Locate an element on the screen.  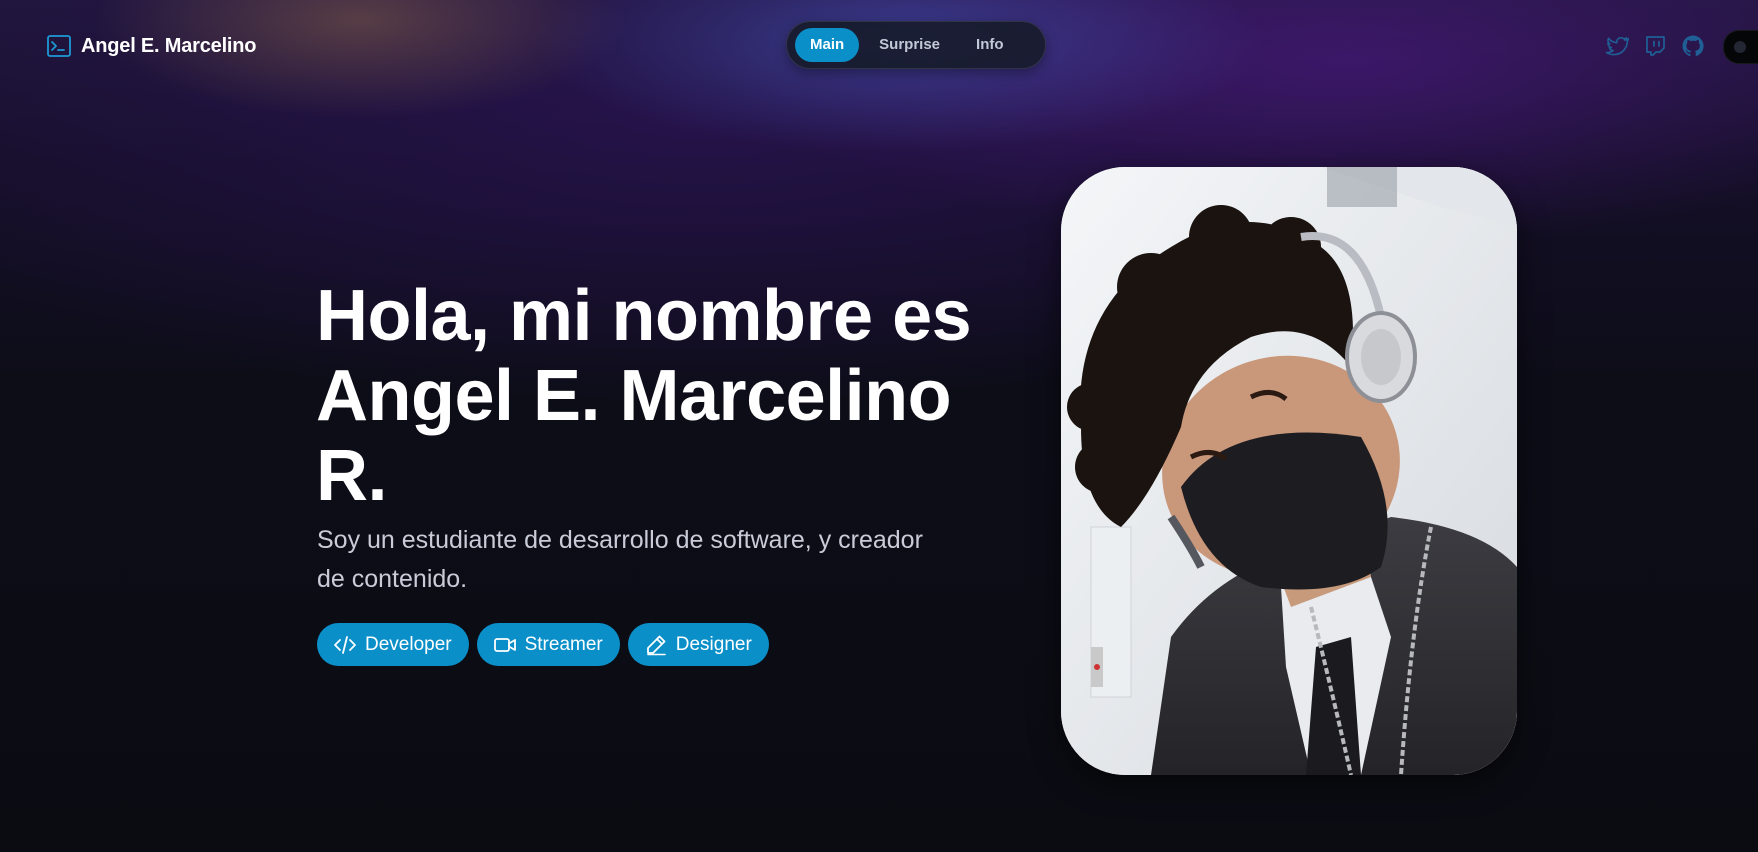
role-tags: Developer Streamer Designer is located at coordinates (543, 644).